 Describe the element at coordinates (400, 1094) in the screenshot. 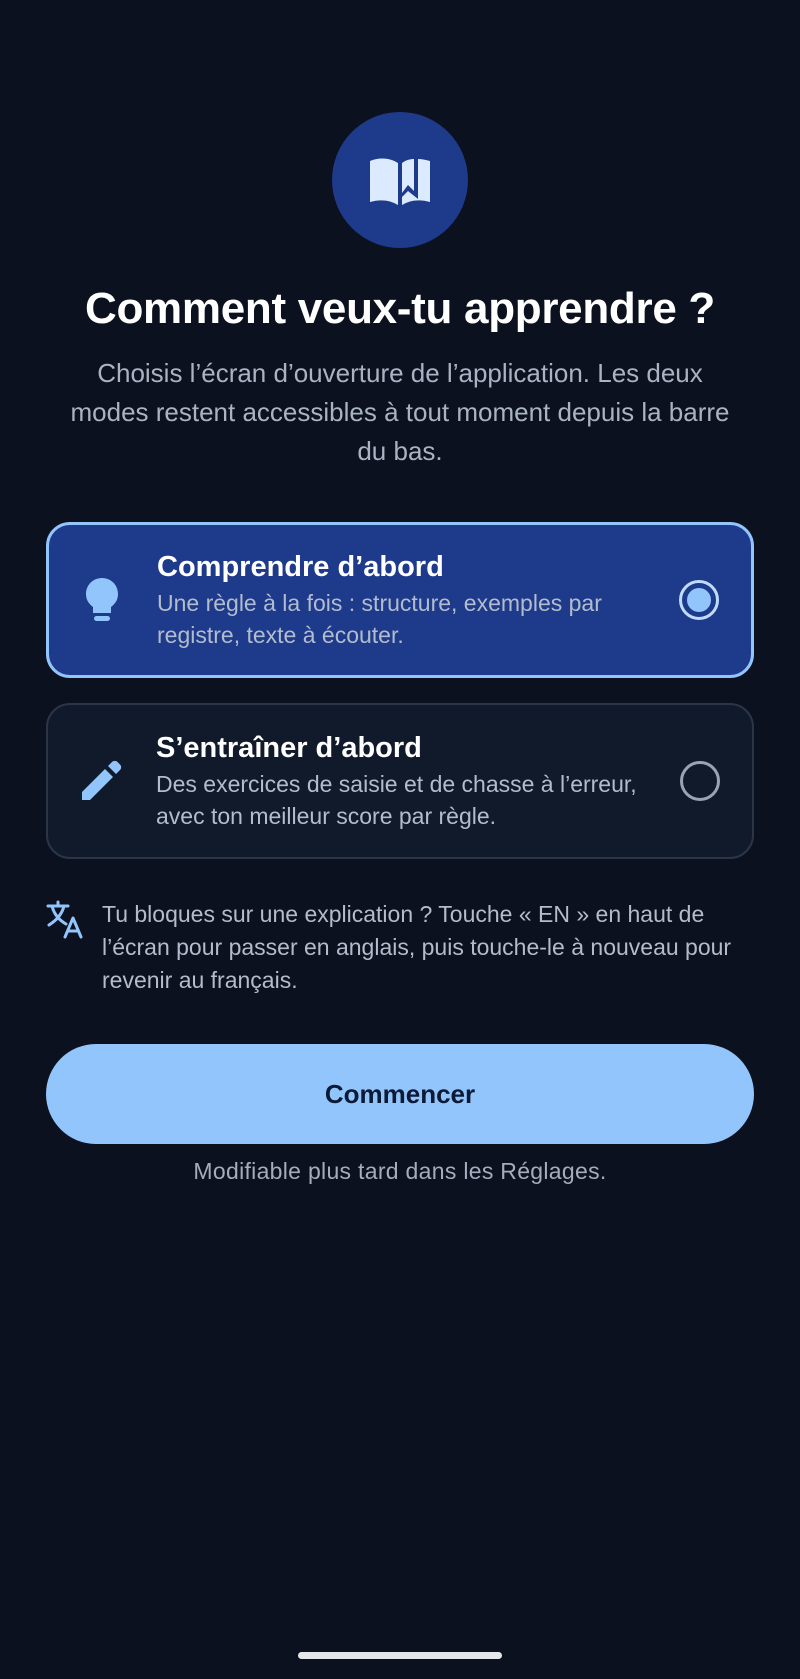

I see `start-button: Commencer` at that location.